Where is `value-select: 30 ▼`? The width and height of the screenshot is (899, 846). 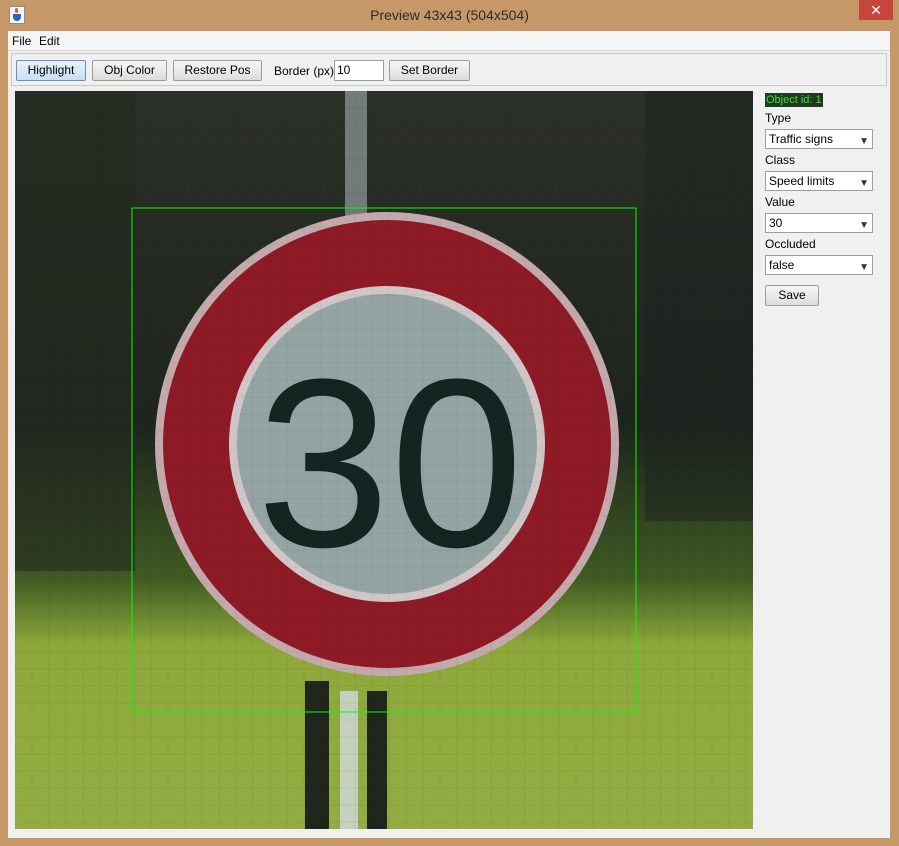
value-select: 30 ▼ is located at coordinates (819, 223).